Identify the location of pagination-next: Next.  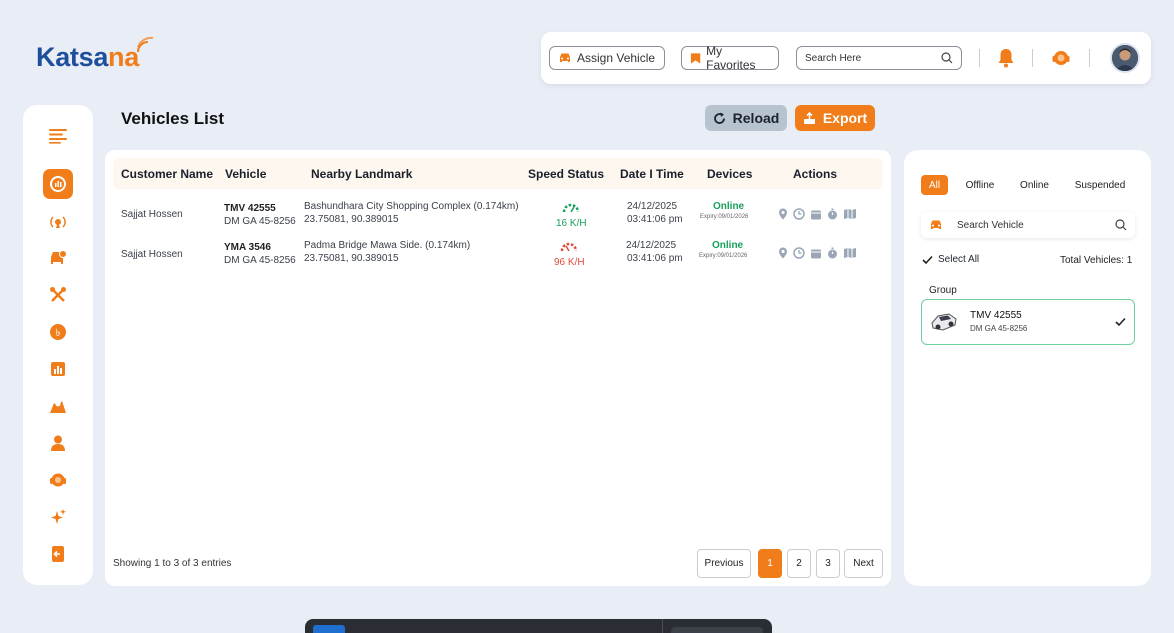
(863, 563).